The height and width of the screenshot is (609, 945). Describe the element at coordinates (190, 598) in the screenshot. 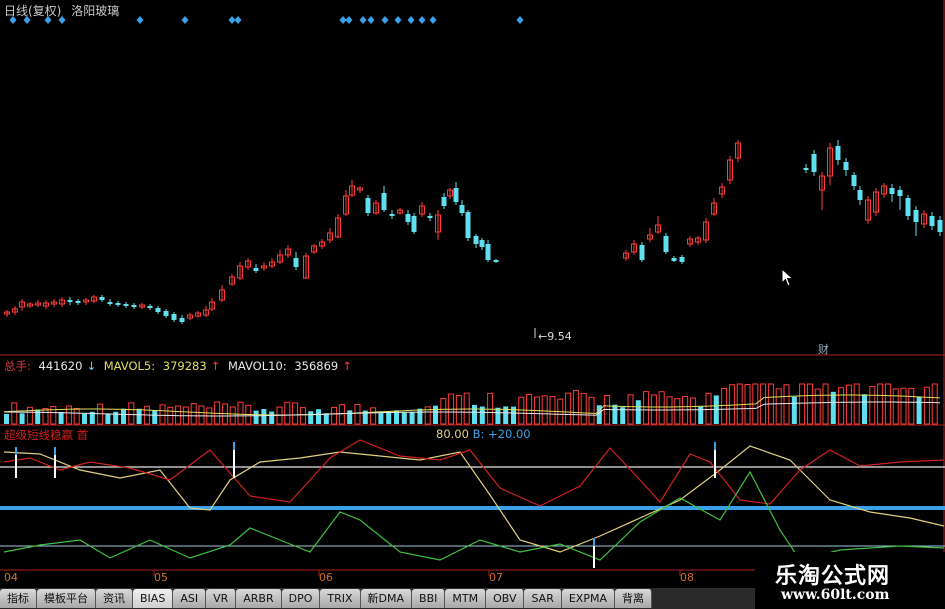

I see `tab-asi: ASI` at that location.